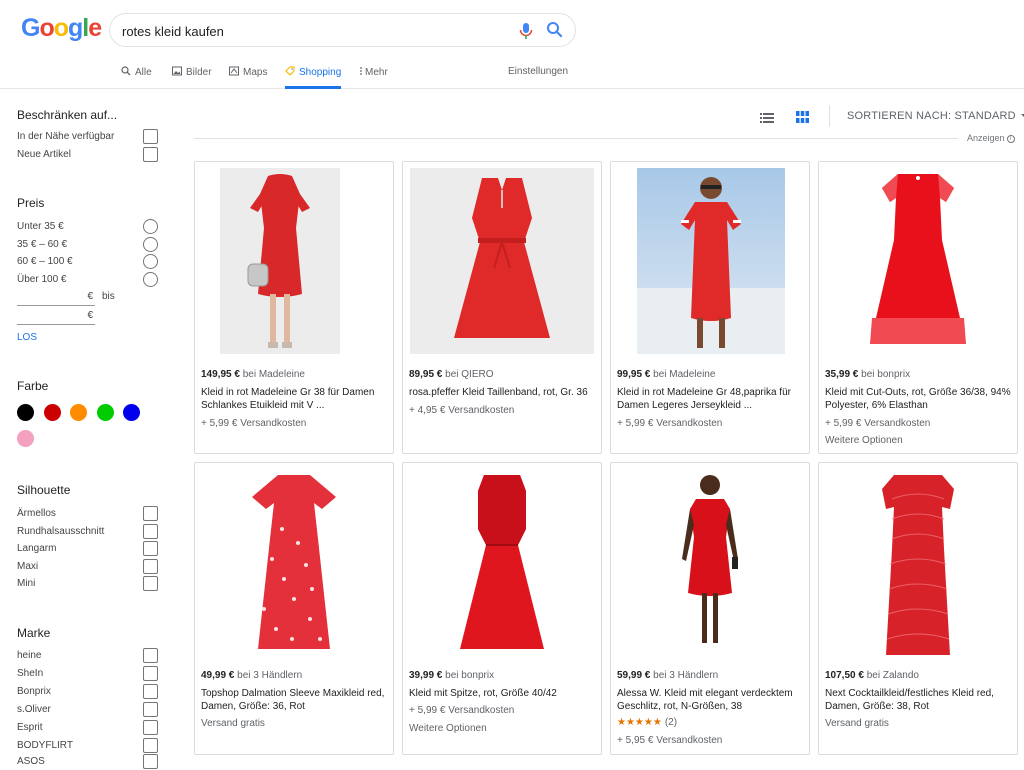 This screenshot has width=1024, height=770. I want to click on price-min-input: €, so click(56, 298).